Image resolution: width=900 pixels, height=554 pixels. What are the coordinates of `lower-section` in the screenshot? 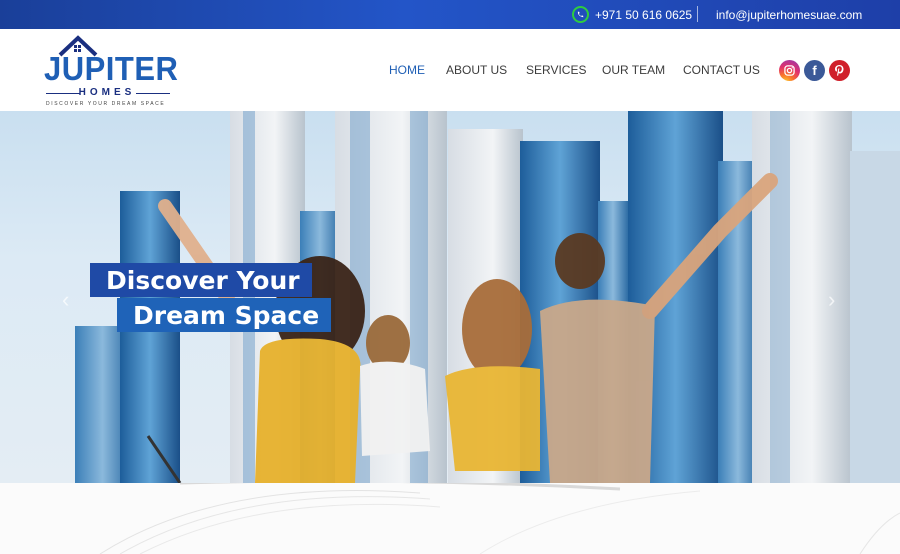 It's located at (450, 518).